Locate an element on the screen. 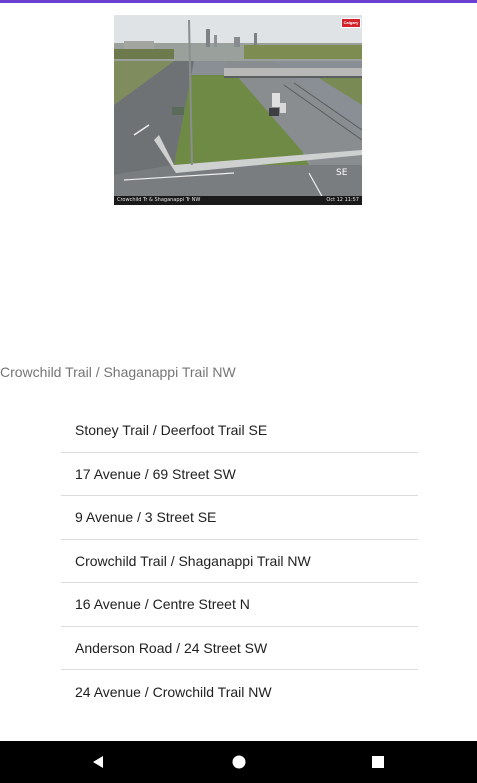  home-button is located at coordinates (239, 762).